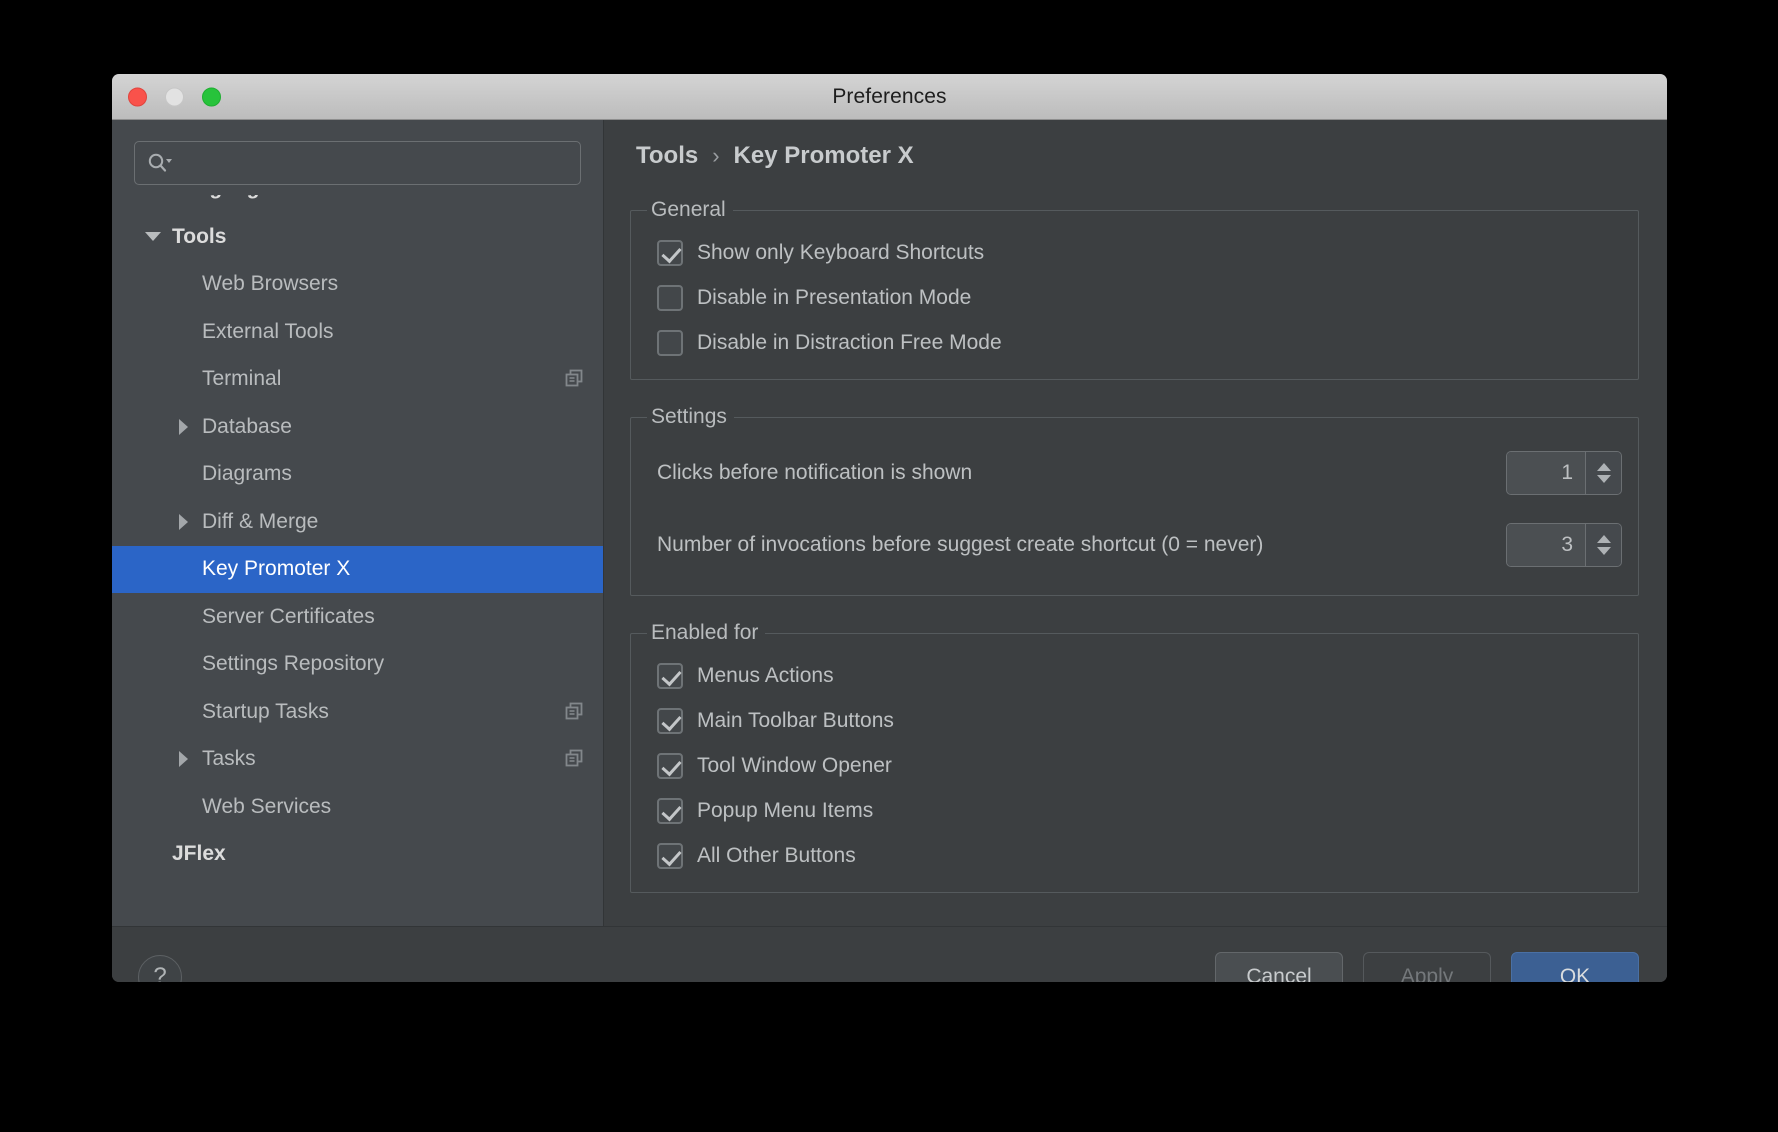 The image size is (1778, 1132). Describe the element at coordinates (370, 163) in the screenshot. I see `search-input` at that location.